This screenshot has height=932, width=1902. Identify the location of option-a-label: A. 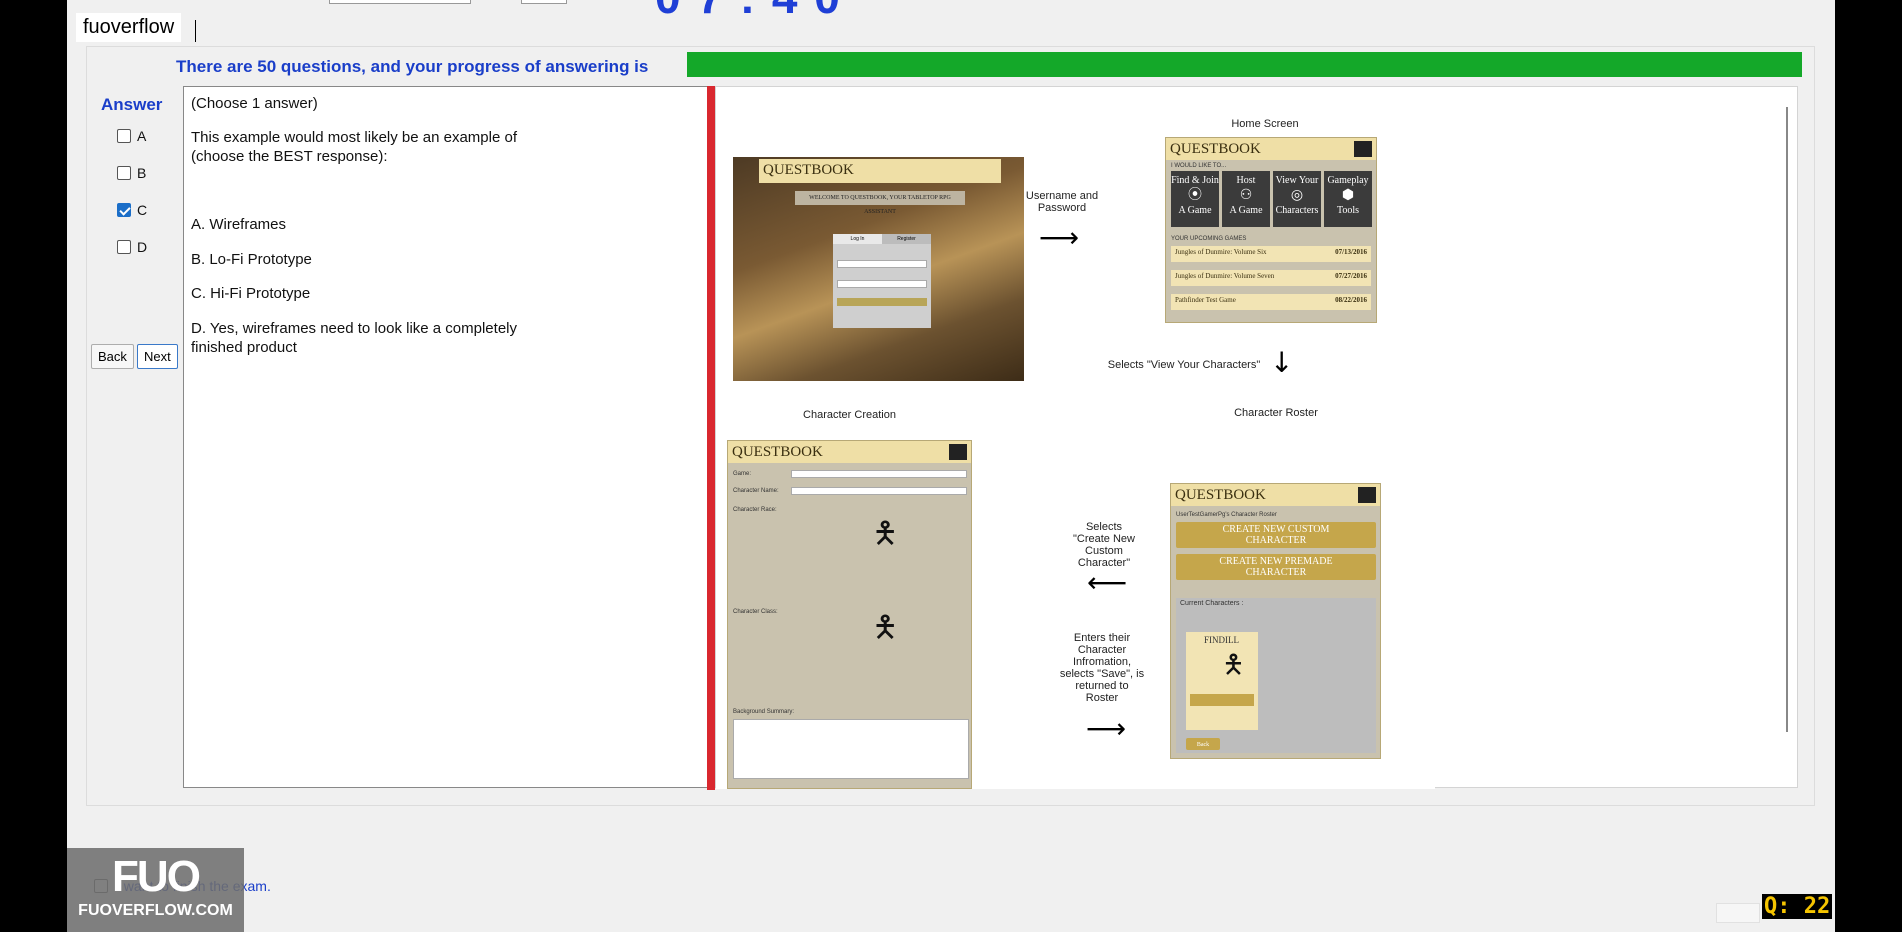
(142, 136).